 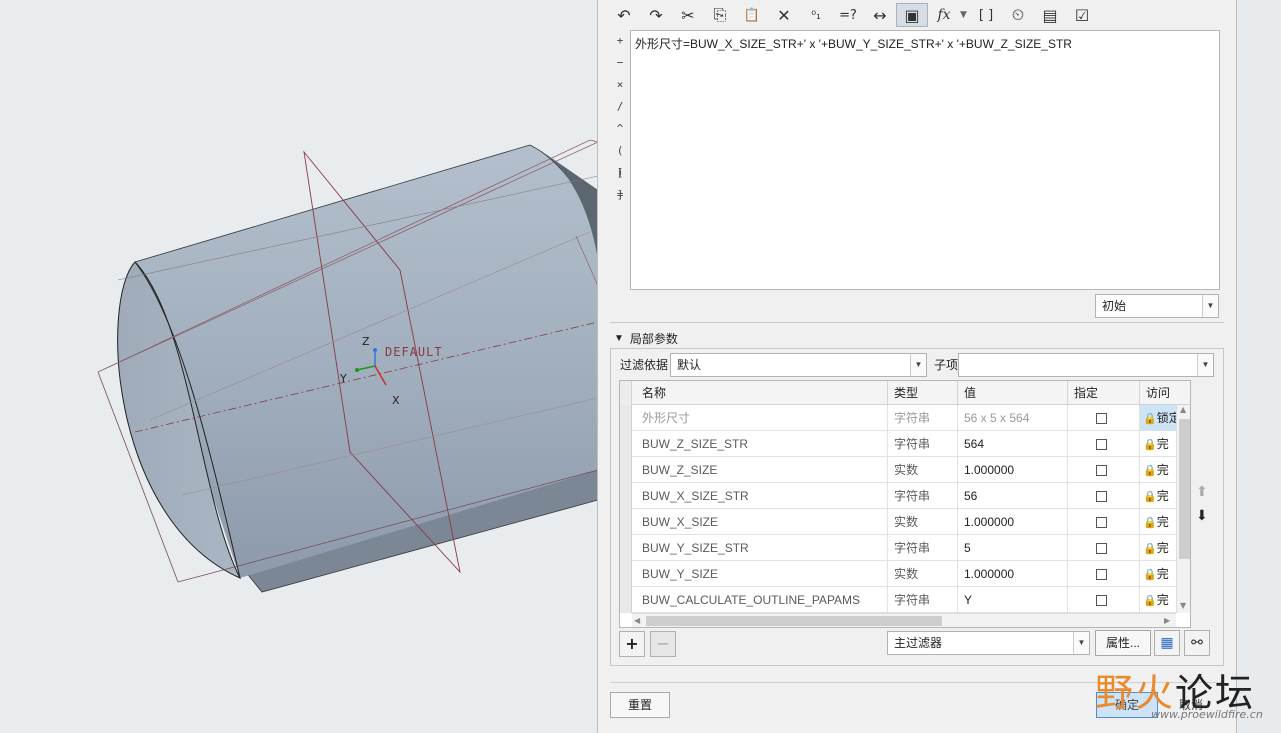 I want to click on table-row: 外形尺寸字符串56 x 5 x 564 🔒锁定, so click(x=898, y=418).